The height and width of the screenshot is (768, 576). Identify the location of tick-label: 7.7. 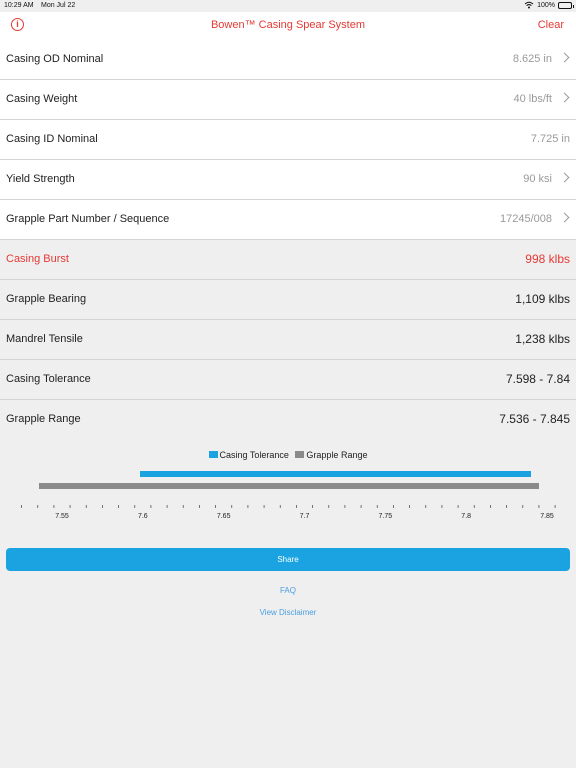
(305, 516).